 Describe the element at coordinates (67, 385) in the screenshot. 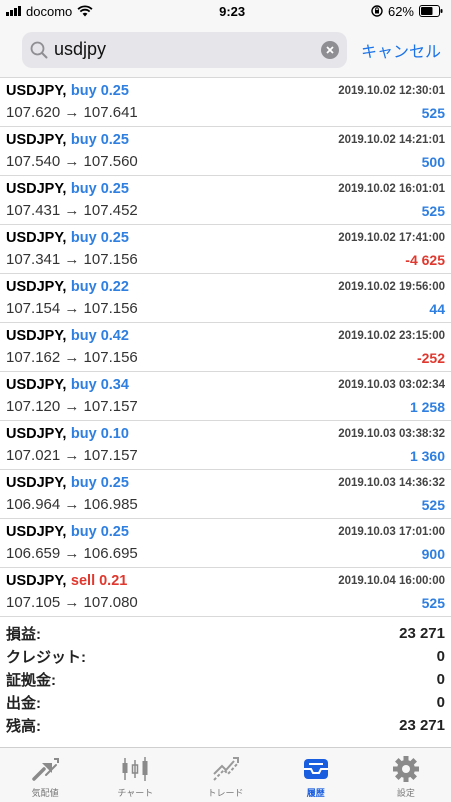

I see `trade-title: USDJPY, buy 0.34` at that location.